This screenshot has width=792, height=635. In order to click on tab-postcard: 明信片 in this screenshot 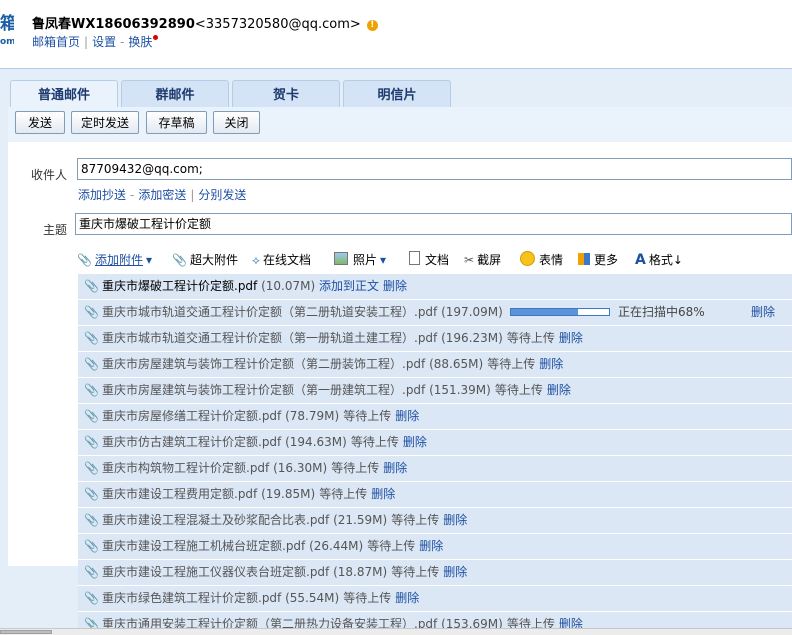, I will do `click(397, 93)`.